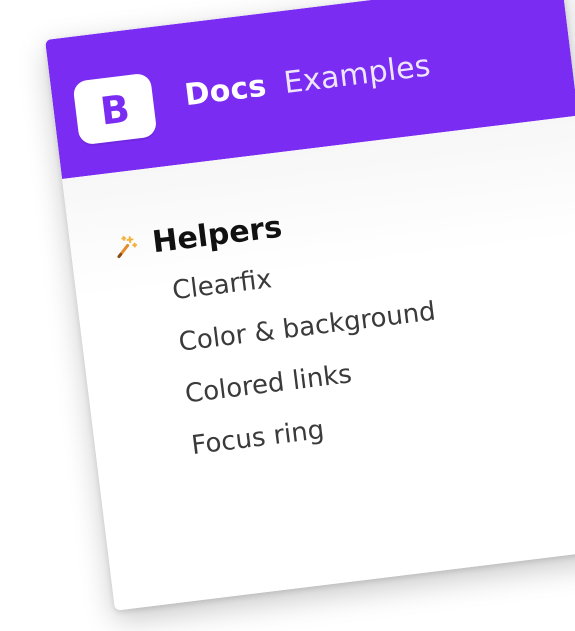 This screenshot has height=631, width=575. Describe the element at coordinates (357, 74) in the screenshot. I see `nav-item-examples: Examples` at that location.